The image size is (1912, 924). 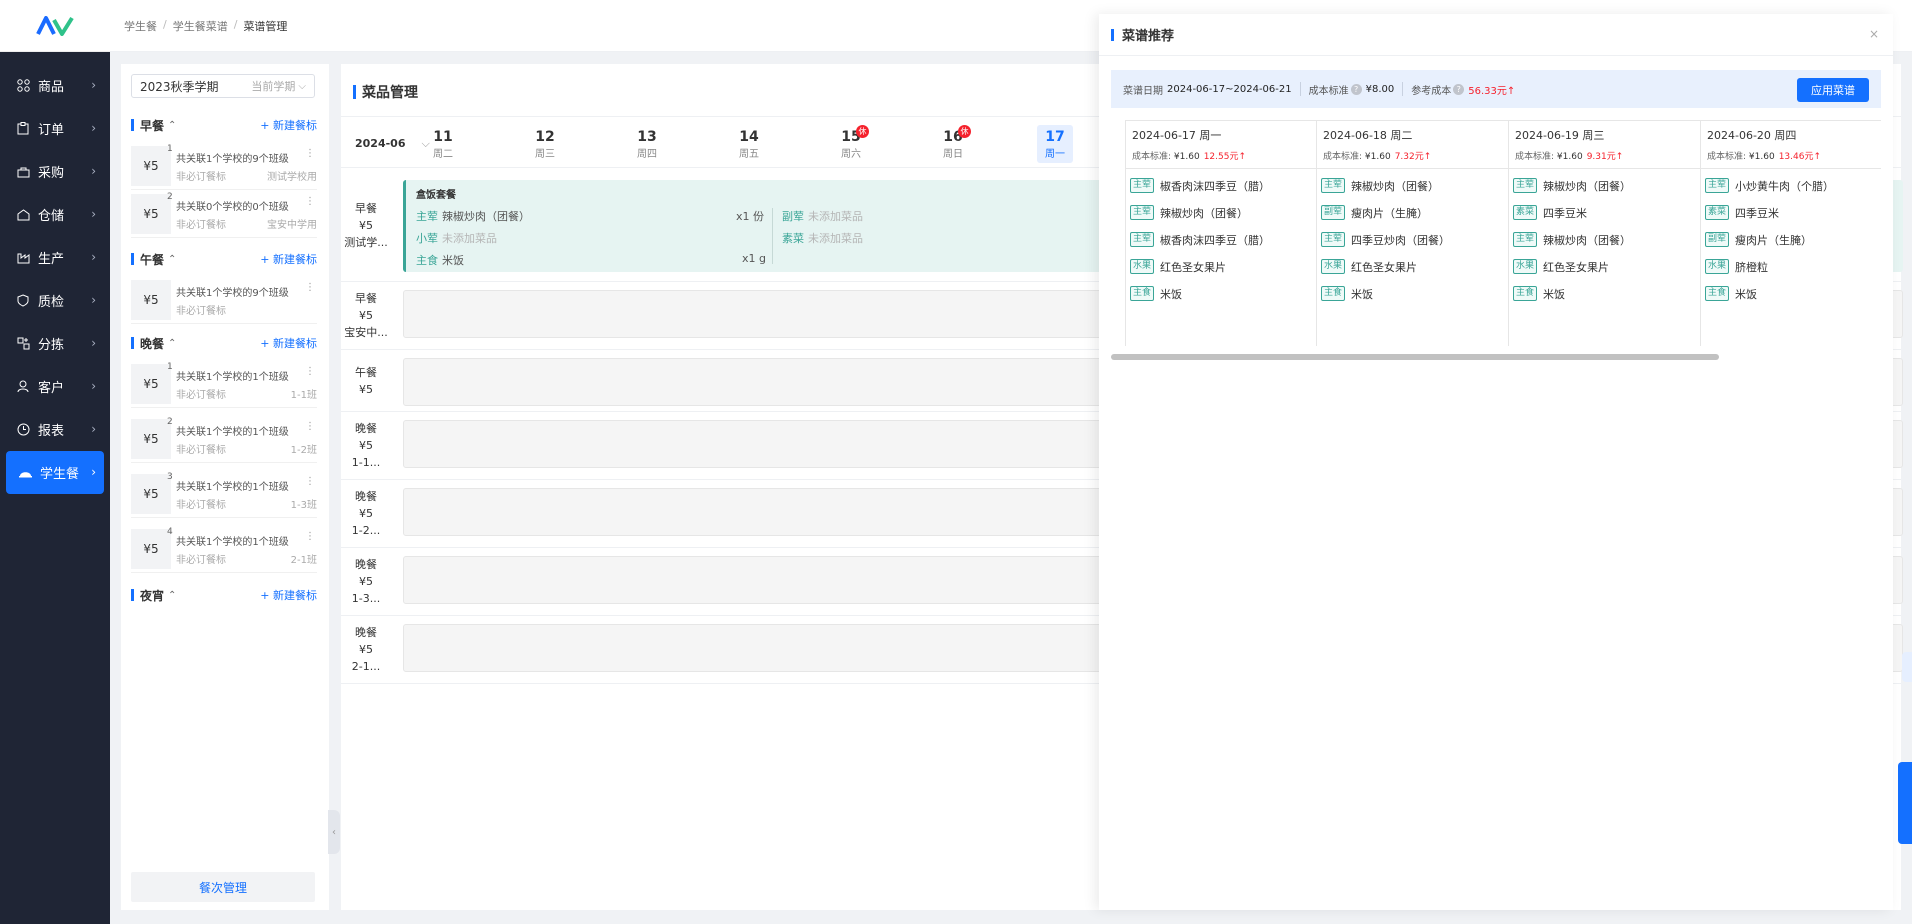 I want to click on day-cell: 12 周三, so click(x=545, y=144).